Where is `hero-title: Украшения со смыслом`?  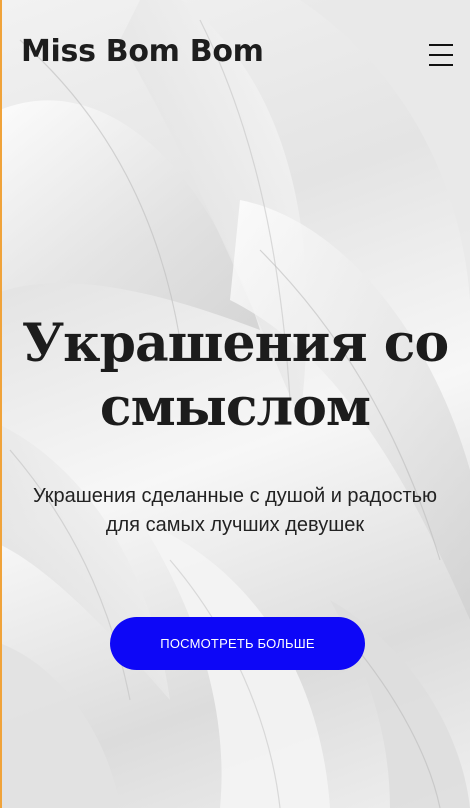 hero-title: Украшения со смыслом is located at coordinates (235, 375).